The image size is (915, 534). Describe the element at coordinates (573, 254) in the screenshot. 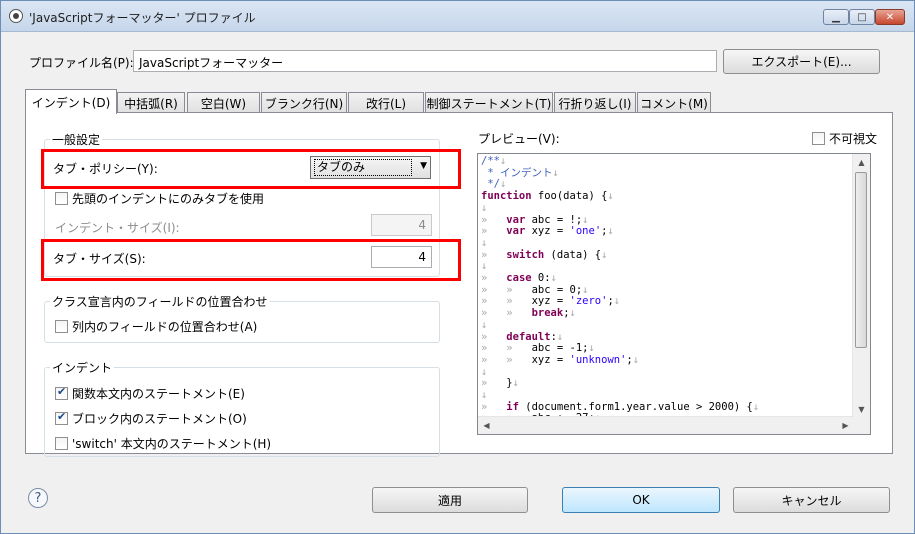

I see `code-token: (data) {` at that location.